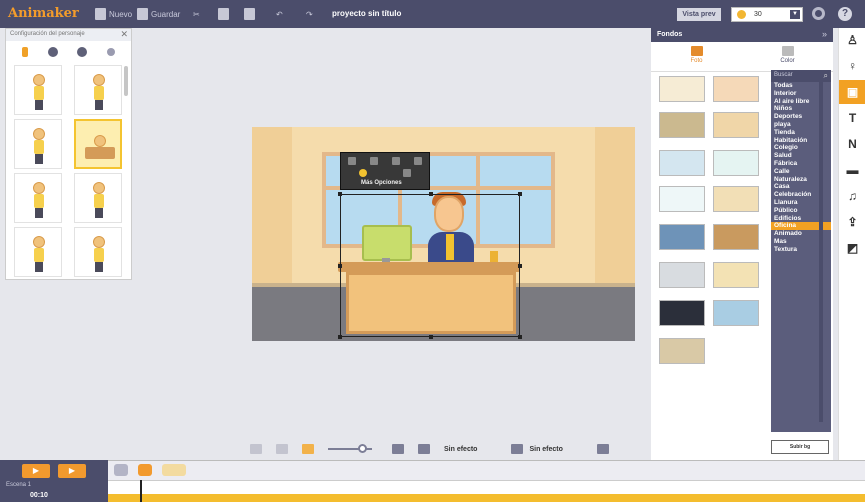 Image resolution: width=865 pixels, height=502 pixels. I want to click on timecode: 00:10, so click(39, 495).